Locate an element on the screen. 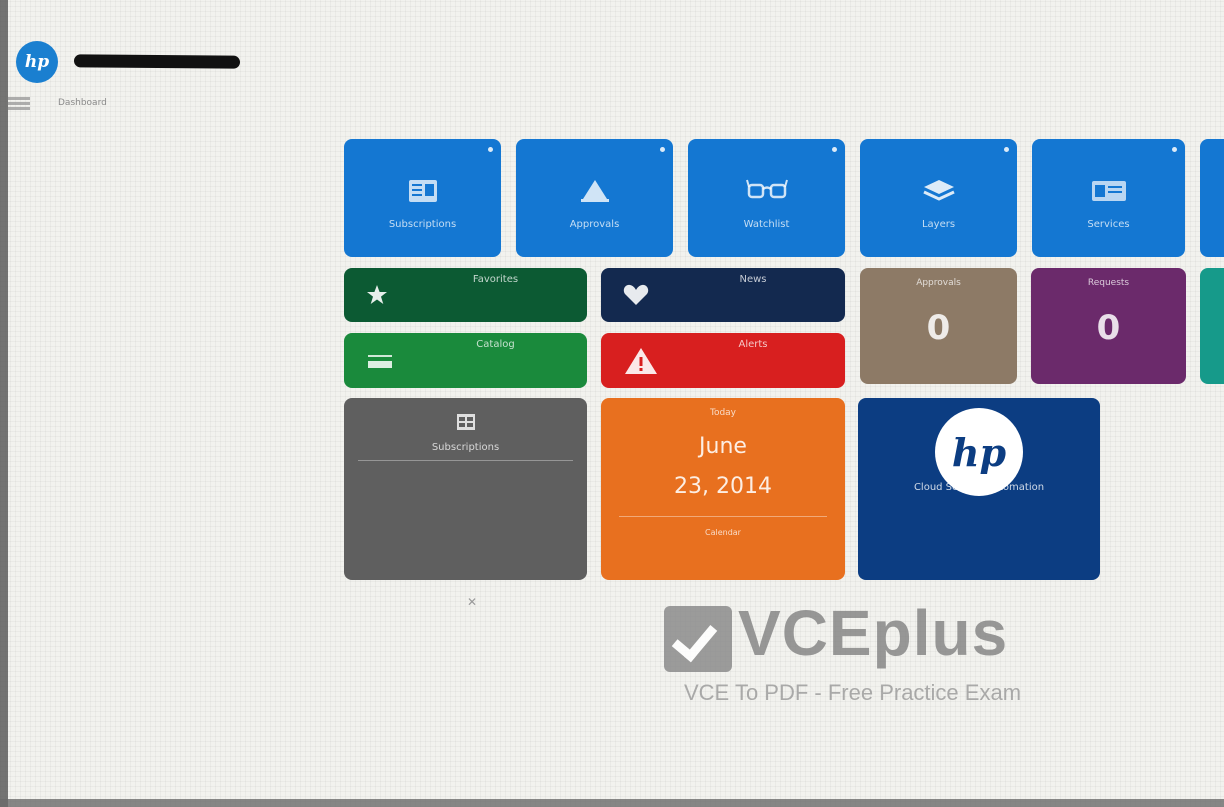 The height and width of the screenshot is (807, 1224). tile-news: News is located at coordinates (723, 295).